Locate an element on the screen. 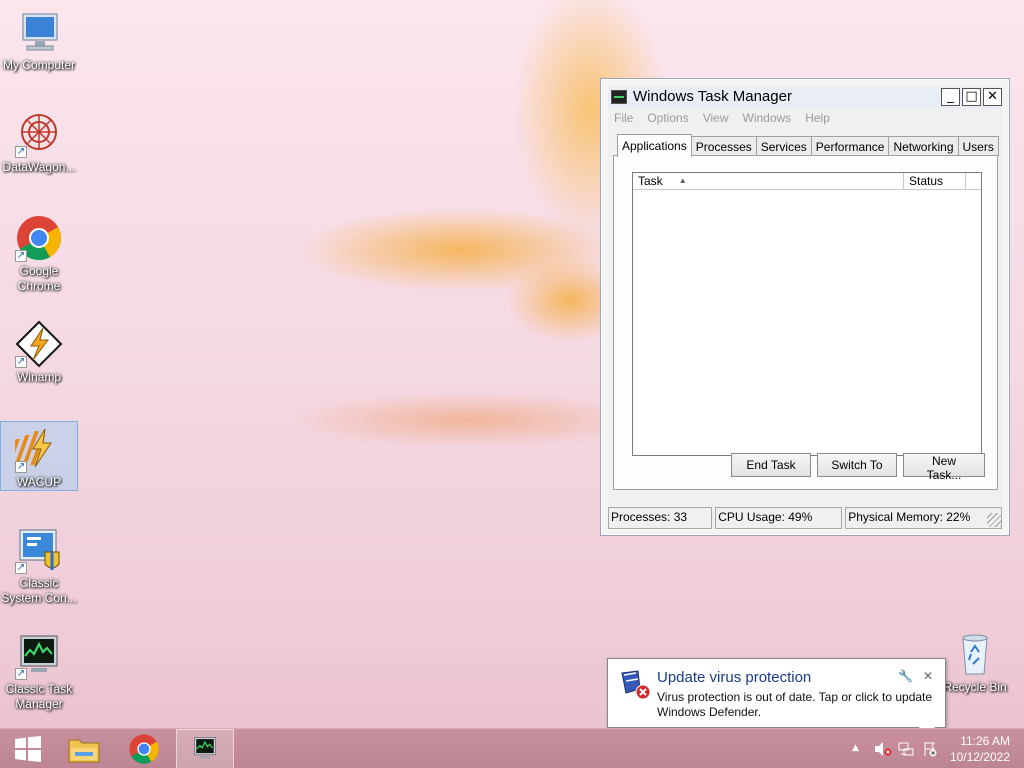 The image size is (1024, 768). title-bar: Windows Task Manager _ □ ✕ is located at coordinates (805, 98).